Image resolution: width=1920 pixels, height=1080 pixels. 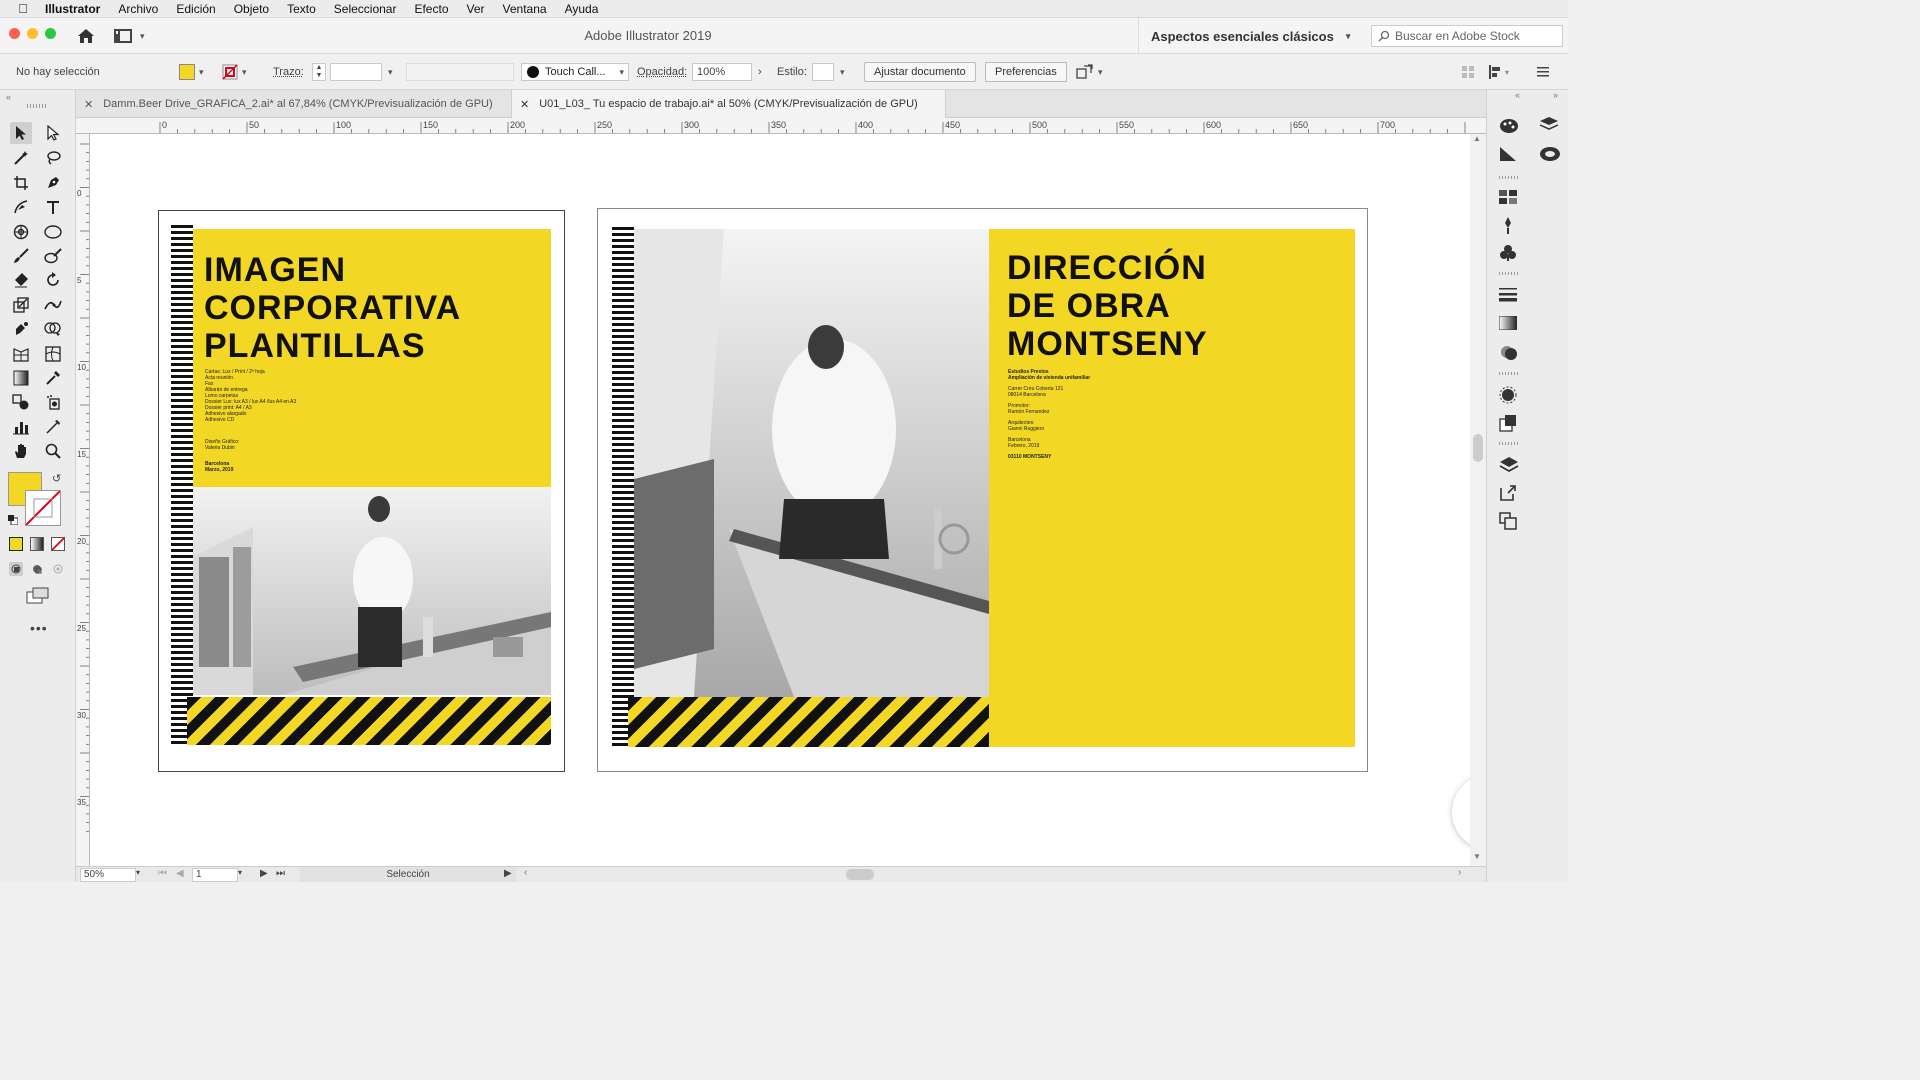 What do you see at coordinates (1026, 72) in the screenshot?
I see `preferences-button: Preferencias` at bounding box center [1026, 72].